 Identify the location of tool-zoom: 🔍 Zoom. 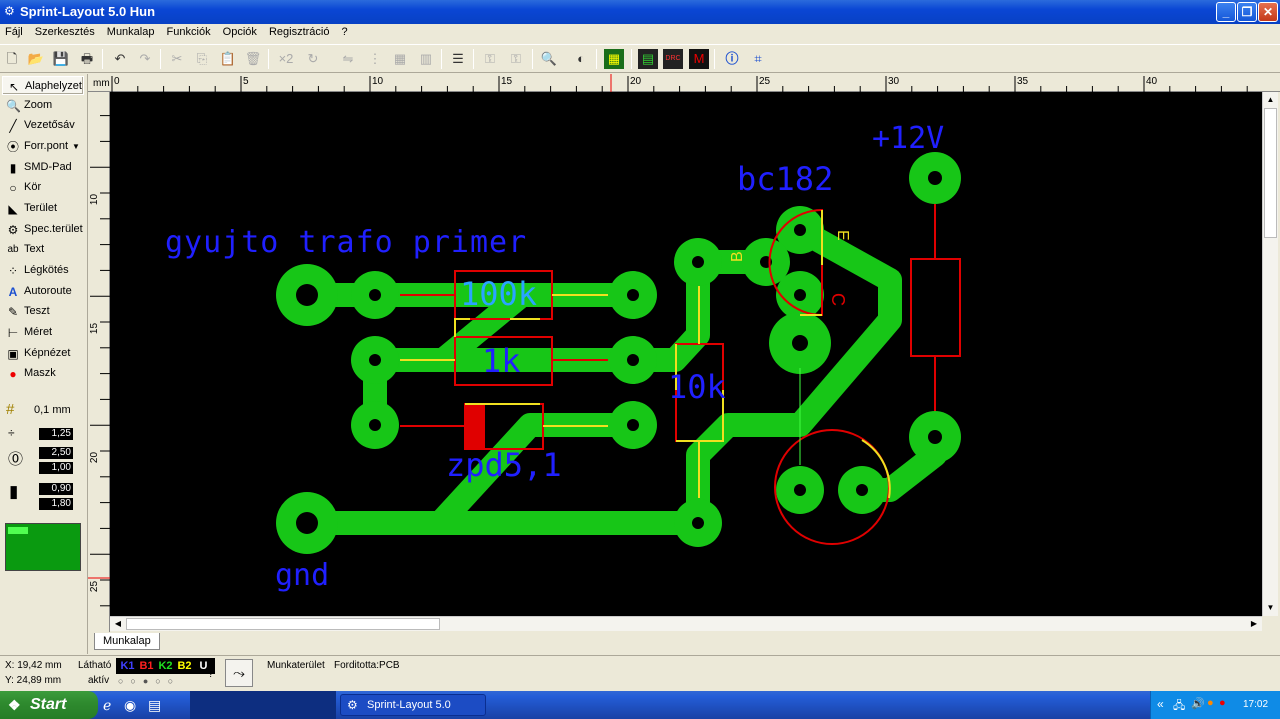
(43, 105).